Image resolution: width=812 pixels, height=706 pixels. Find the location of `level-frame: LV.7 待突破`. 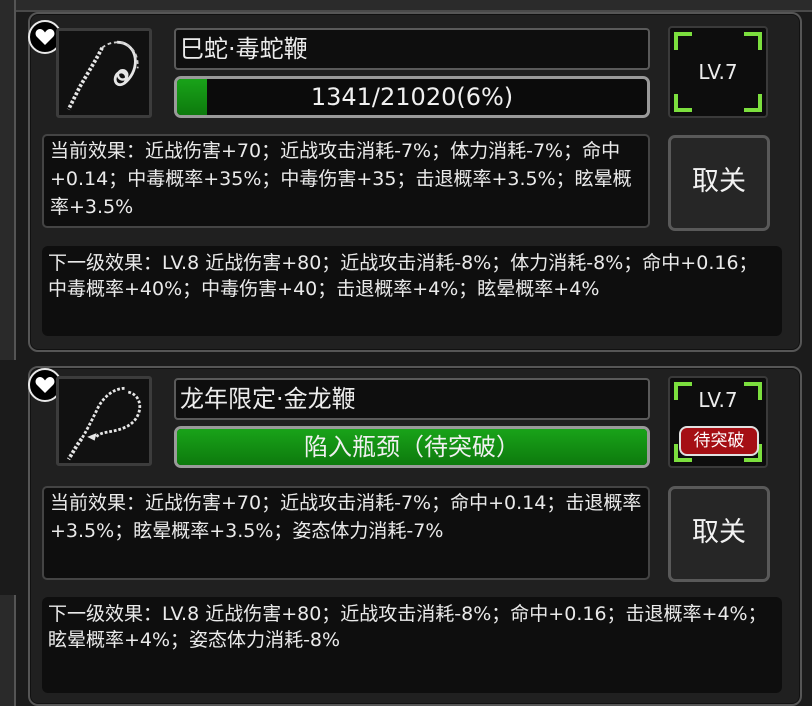

level-frame: LV.7 待突破 is located at coordinates (718, 422).